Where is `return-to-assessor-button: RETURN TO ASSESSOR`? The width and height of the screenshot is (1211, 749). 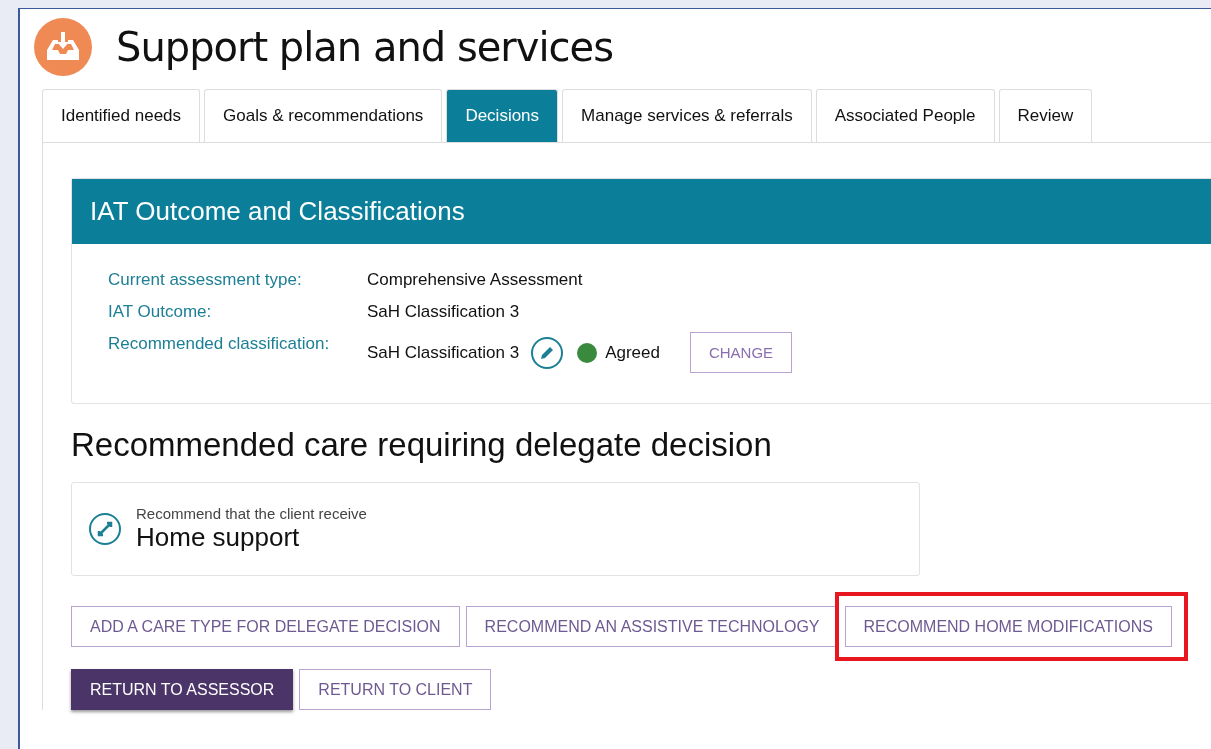 return-to-assessor-button: RETURN TO ASSESSOR is located at coordinates (182, 689).